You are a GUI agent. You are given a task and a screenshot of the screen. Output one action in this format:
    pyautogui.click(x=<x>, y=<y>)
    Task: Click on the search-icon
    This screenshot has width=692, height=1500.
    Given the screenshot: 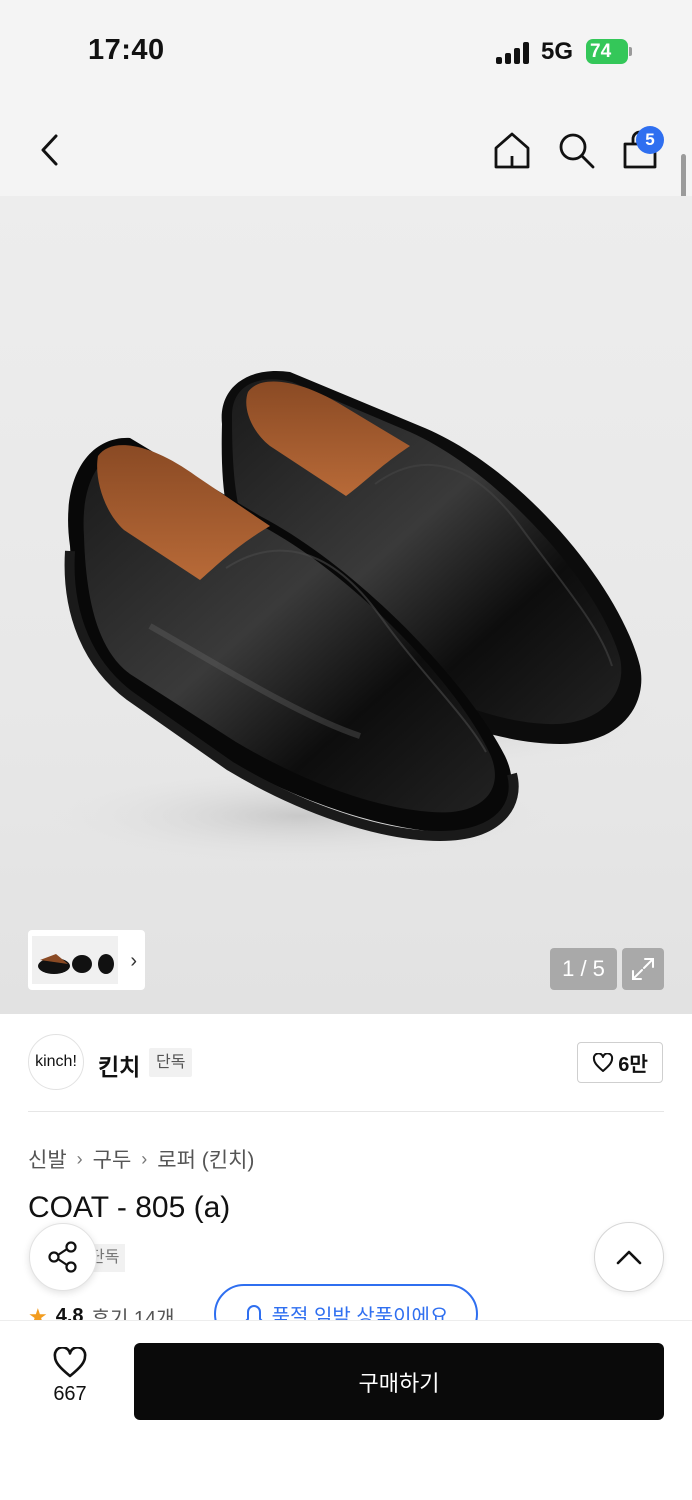 What is the action you would take?
    pyautogui.click(x=577, y=151)
    